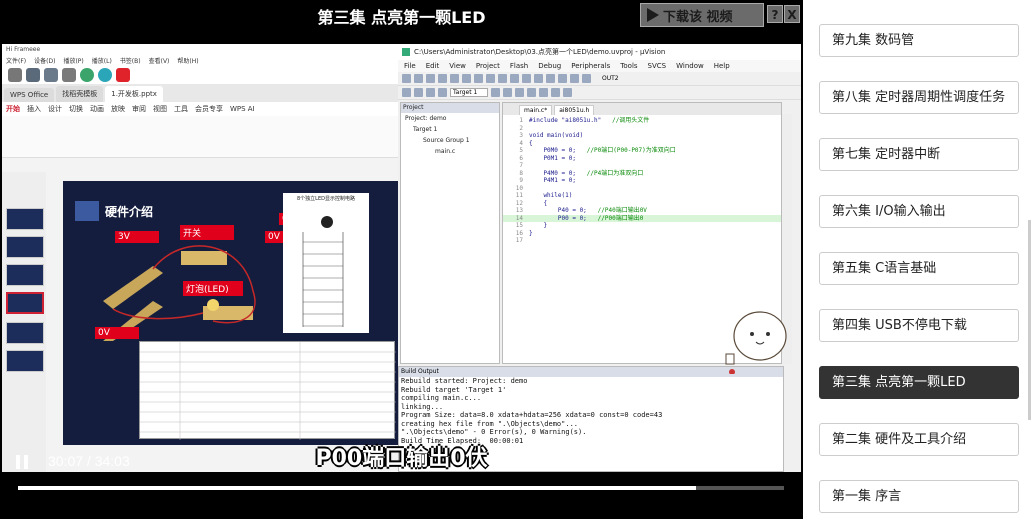 This screenshot has height=519, width=1034. I want to click on ribbon-tab: 审阅, so click(139, 109).